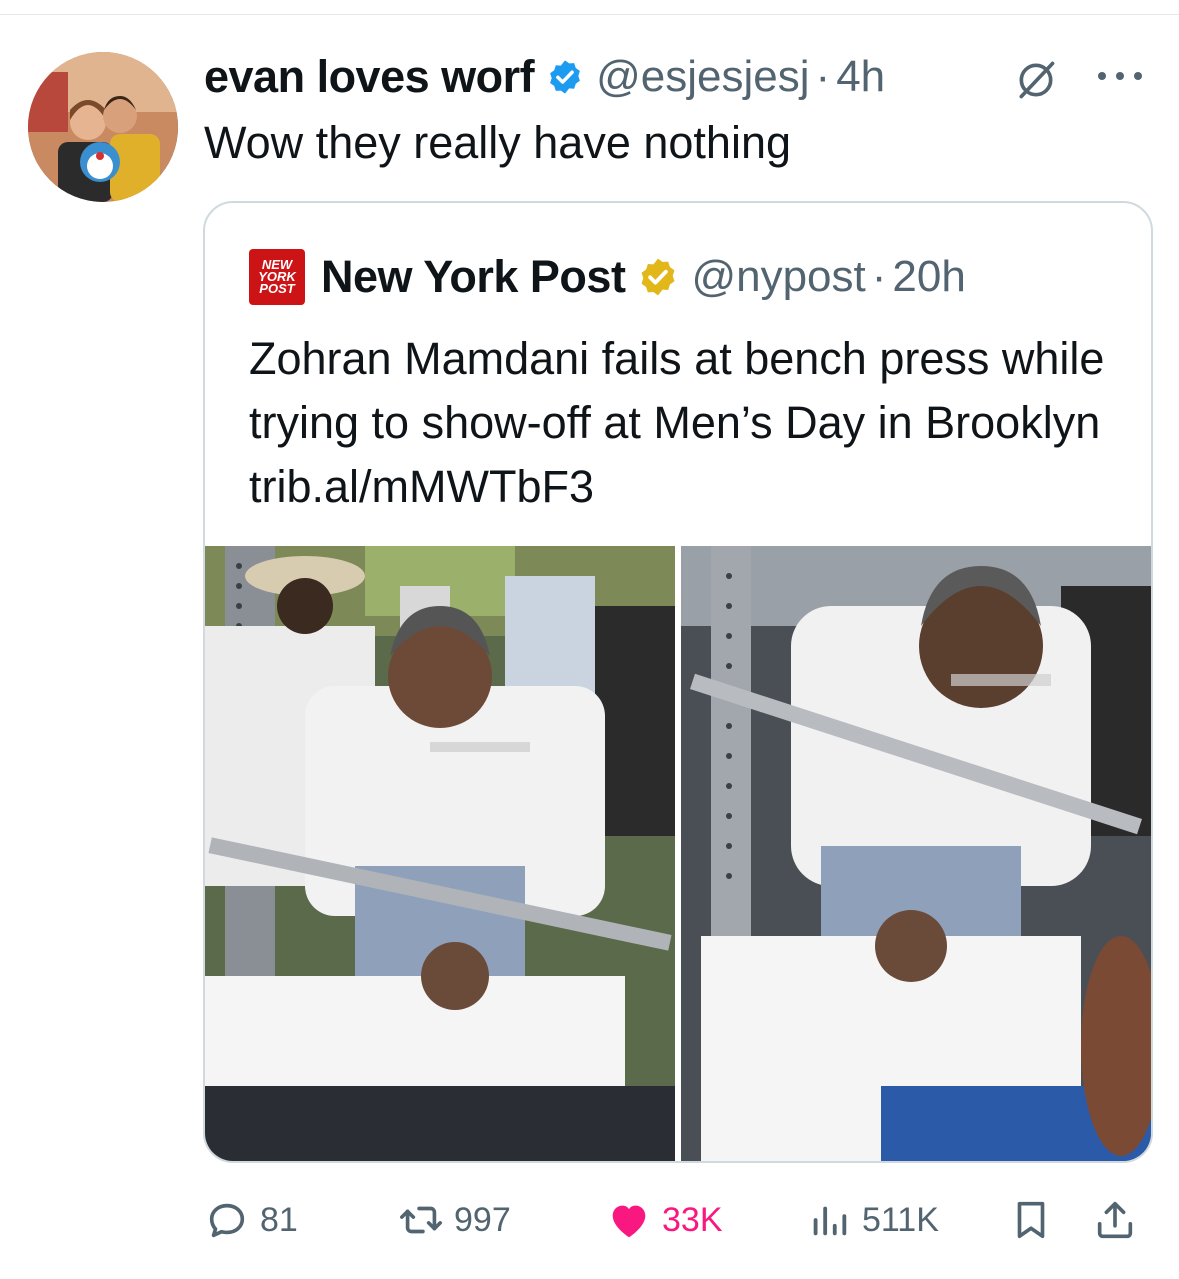 The height and width of the screenshot is (1279, 1179). I want to click on more-options-icon, so click(1120, 76).